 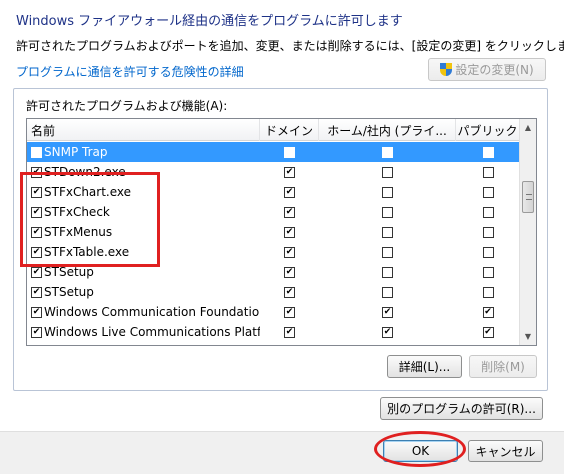 What do you see at coordinates (488, 130) in the screenshot?
I see `column-header-public: パブリック` at bounding box center [488, 130].